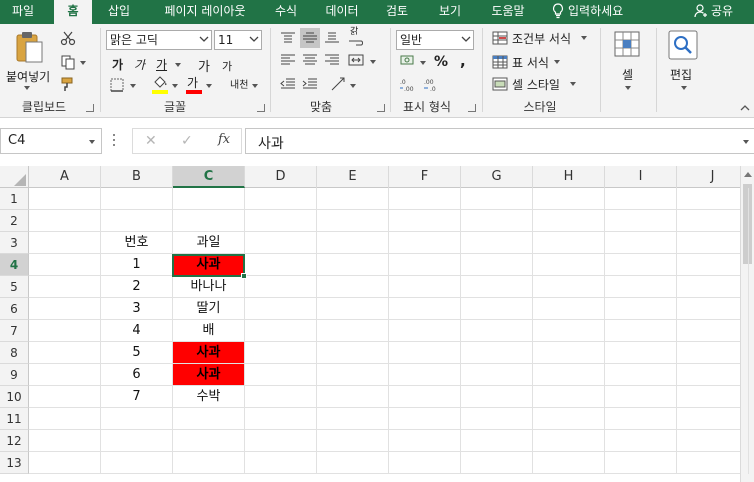 Image resolution: width=754 pixels, height=482 pixels. I want to click on row-header-5: 5, so click(14, 287).